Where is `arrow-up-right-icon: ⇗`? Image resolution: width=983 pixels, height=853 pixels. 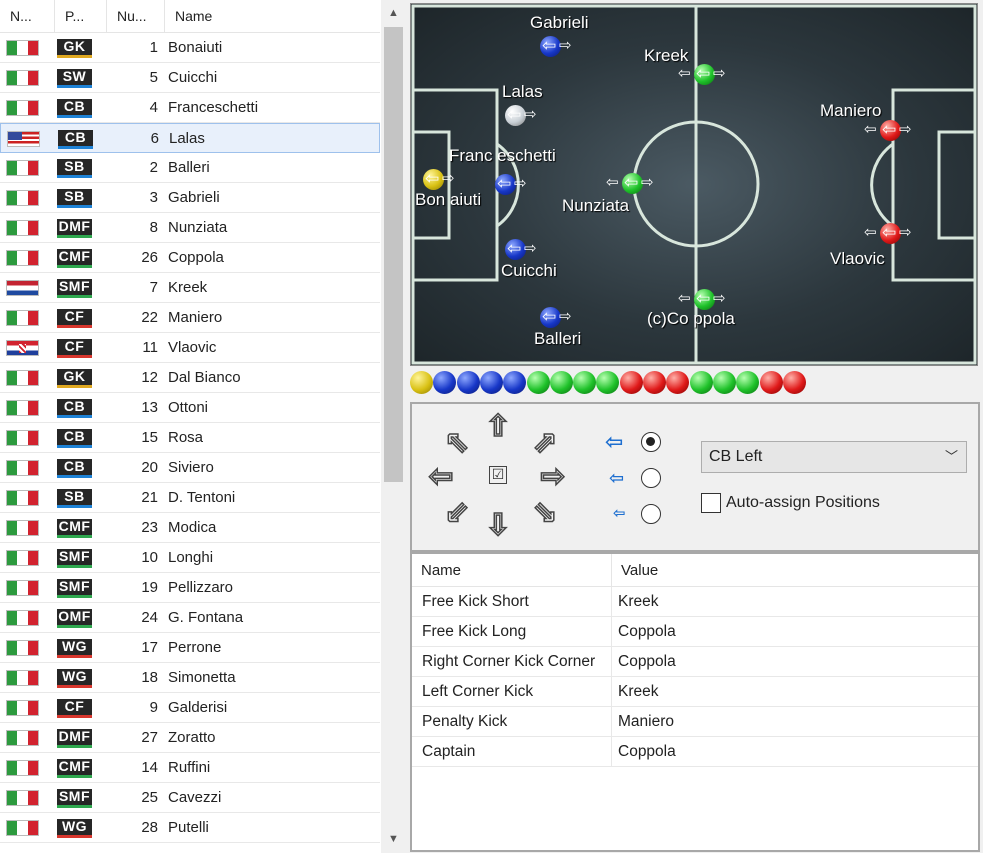 arrow-up-right-icon: ⇗ is located at coordinates (545, 442).